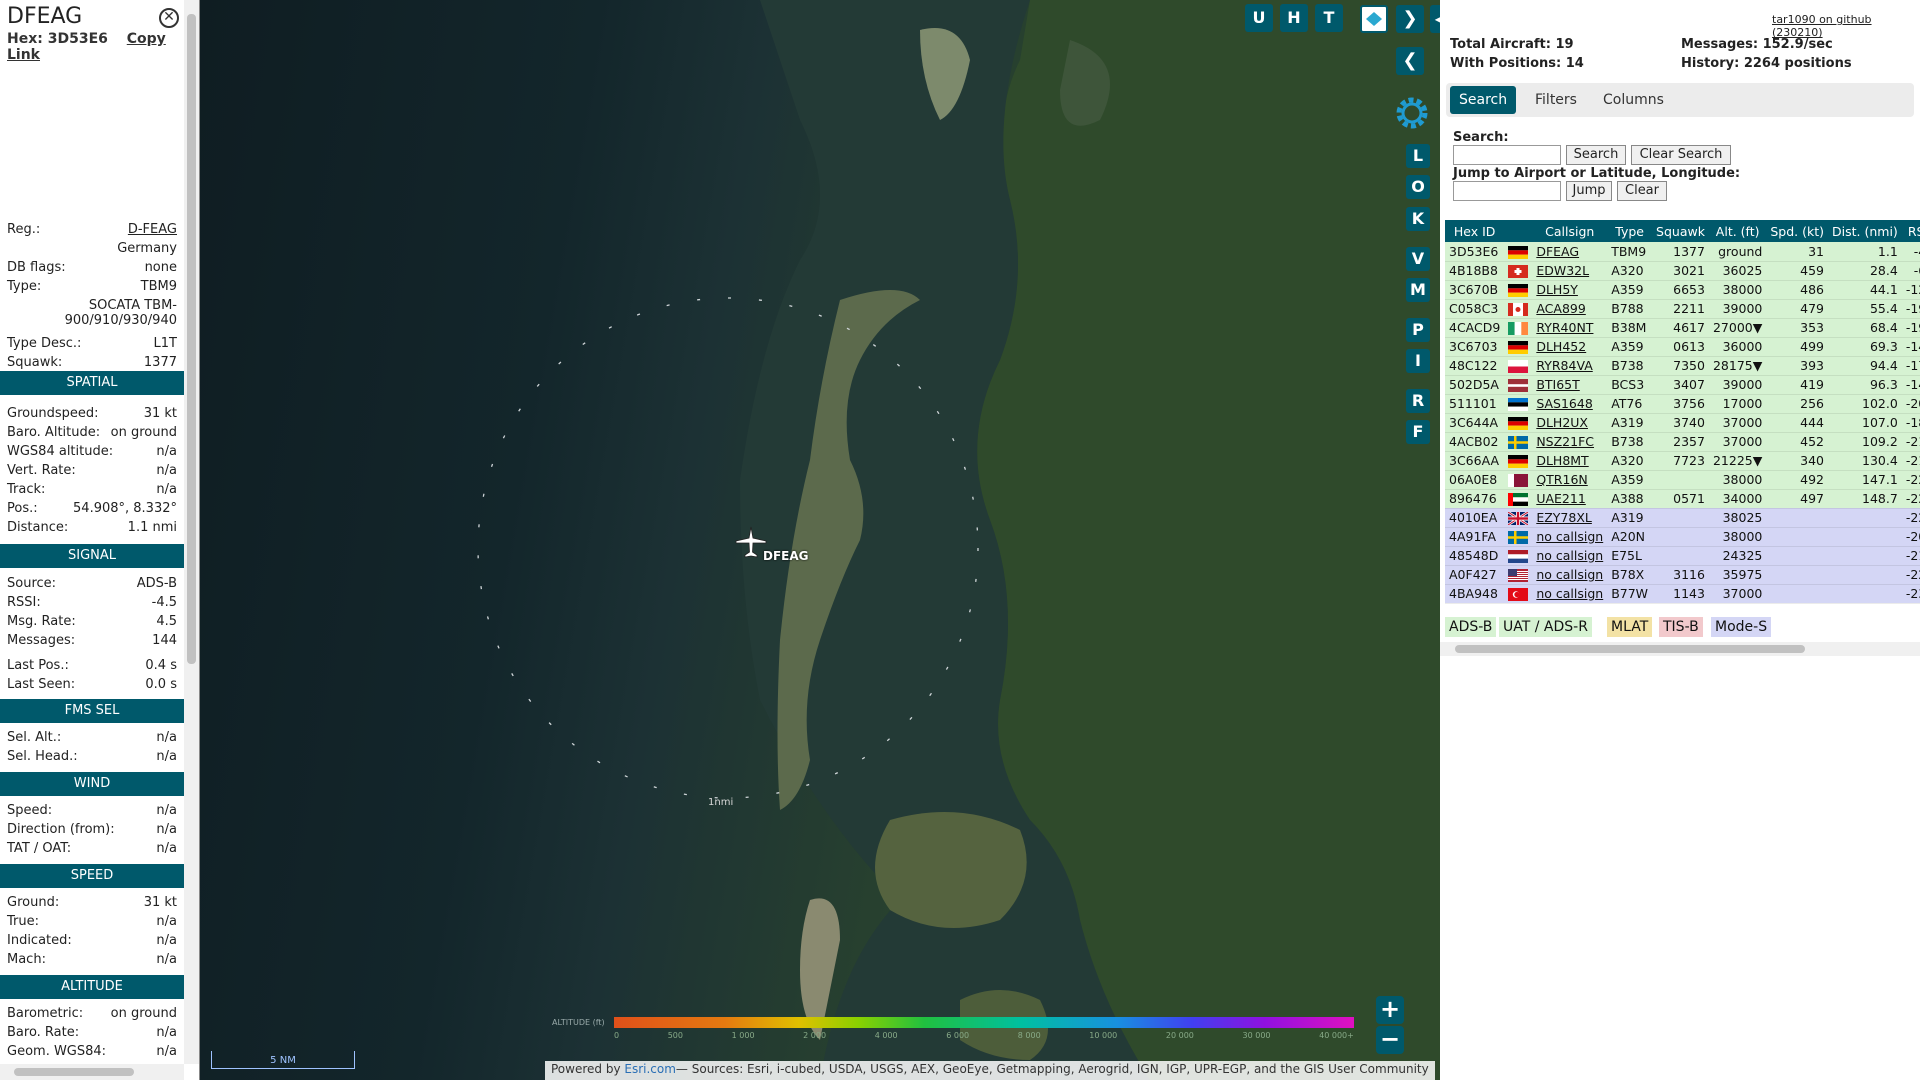  What do you see at coordinates (1910, 231) in the screenshot?
I see `col-rssi: RSSI` at bounding box center [1910, 231].